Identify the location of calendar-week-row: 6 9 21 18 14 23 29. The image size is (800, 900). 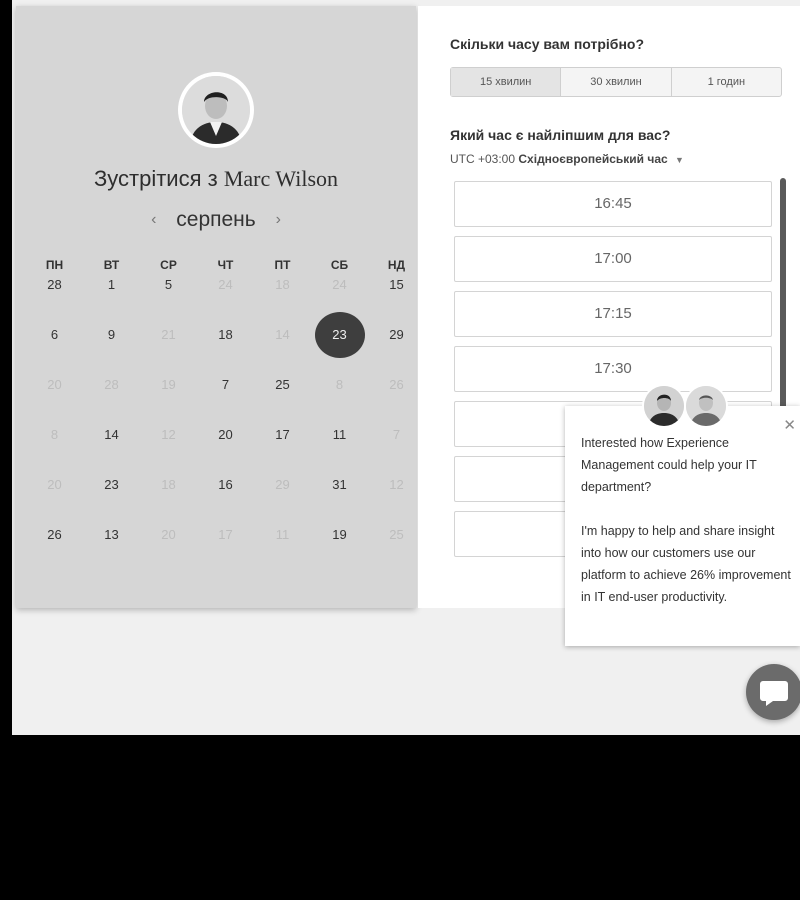
(225, 344).